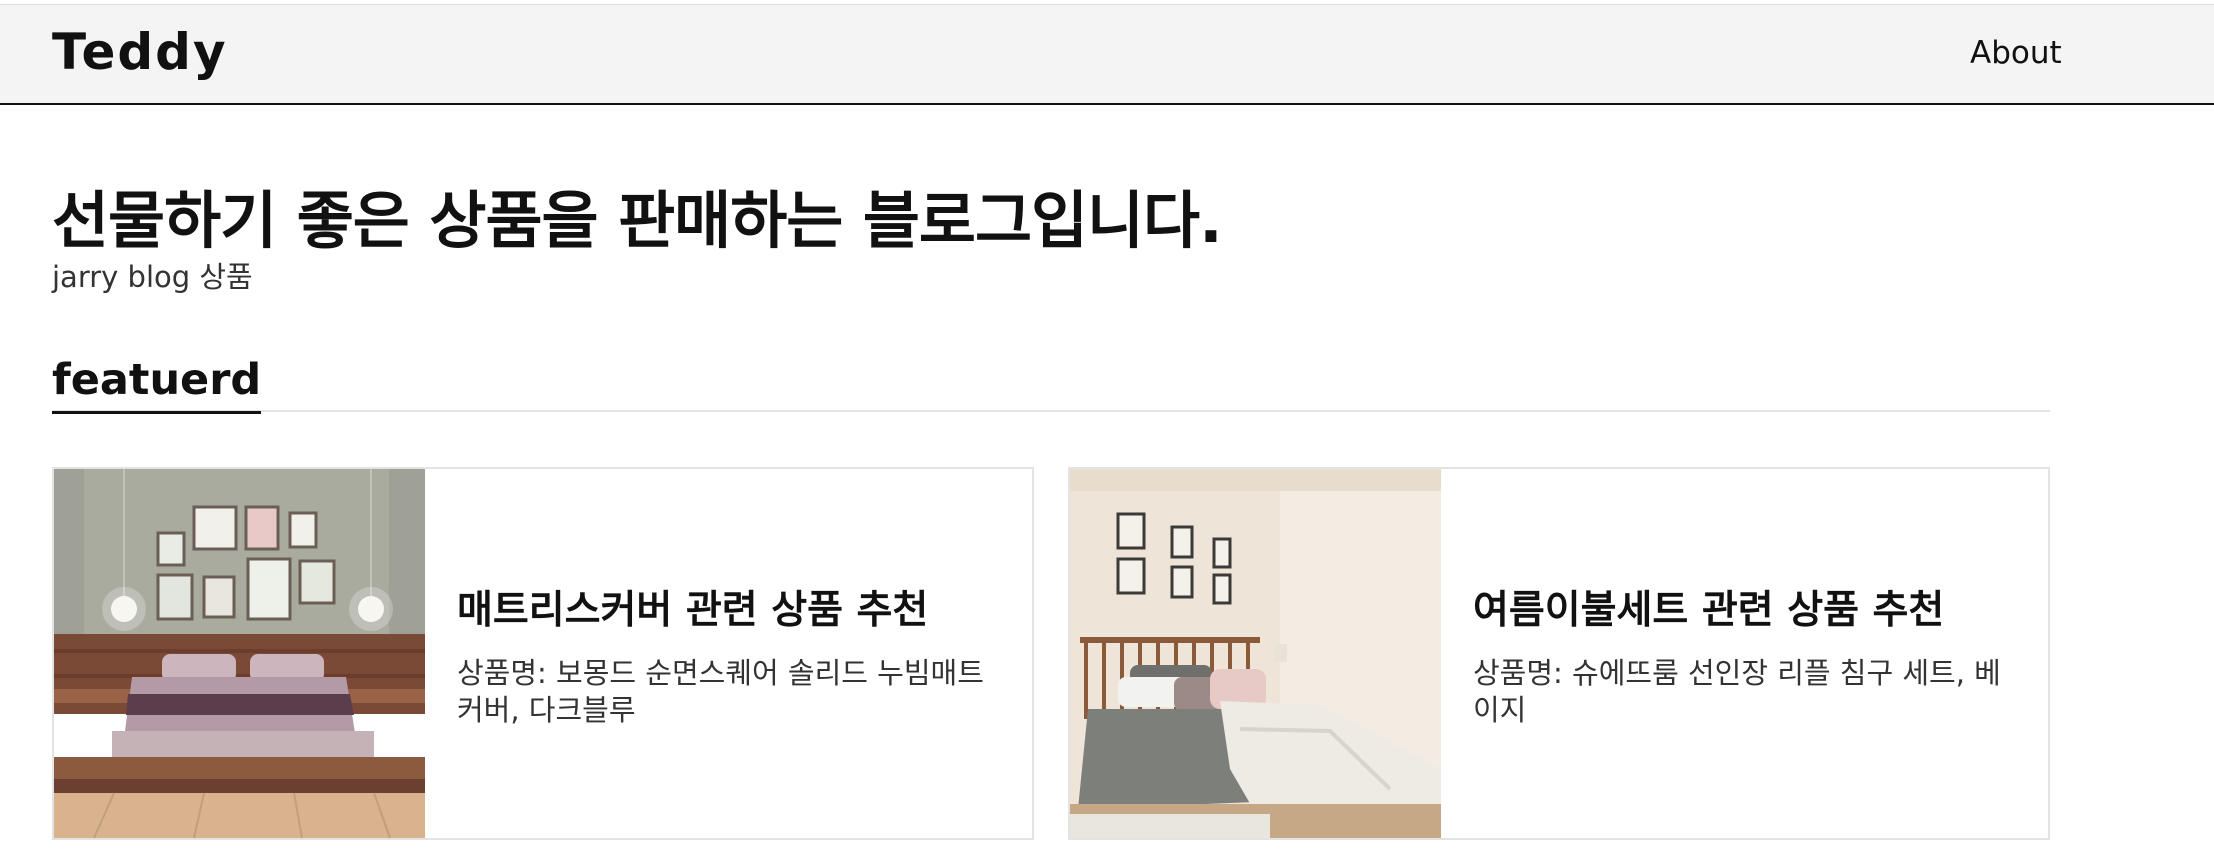 This screenshot has height=862, width=2214. Describe the element at coordinates (637, 220) in the screenshot. I see `page-title: 선물하기 좋은 상품을 판매하는 블로그입니다.` at that location.